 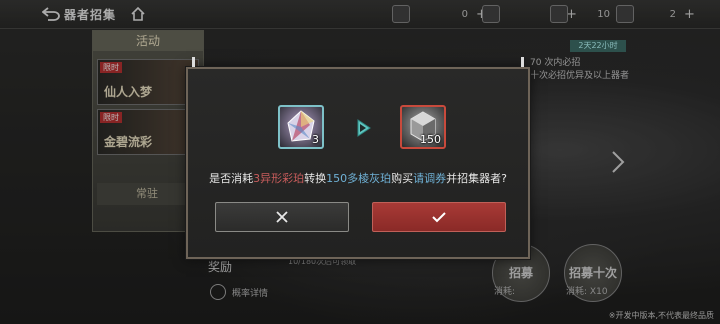 I want to click on check-icon, so click(x=439, y=217).